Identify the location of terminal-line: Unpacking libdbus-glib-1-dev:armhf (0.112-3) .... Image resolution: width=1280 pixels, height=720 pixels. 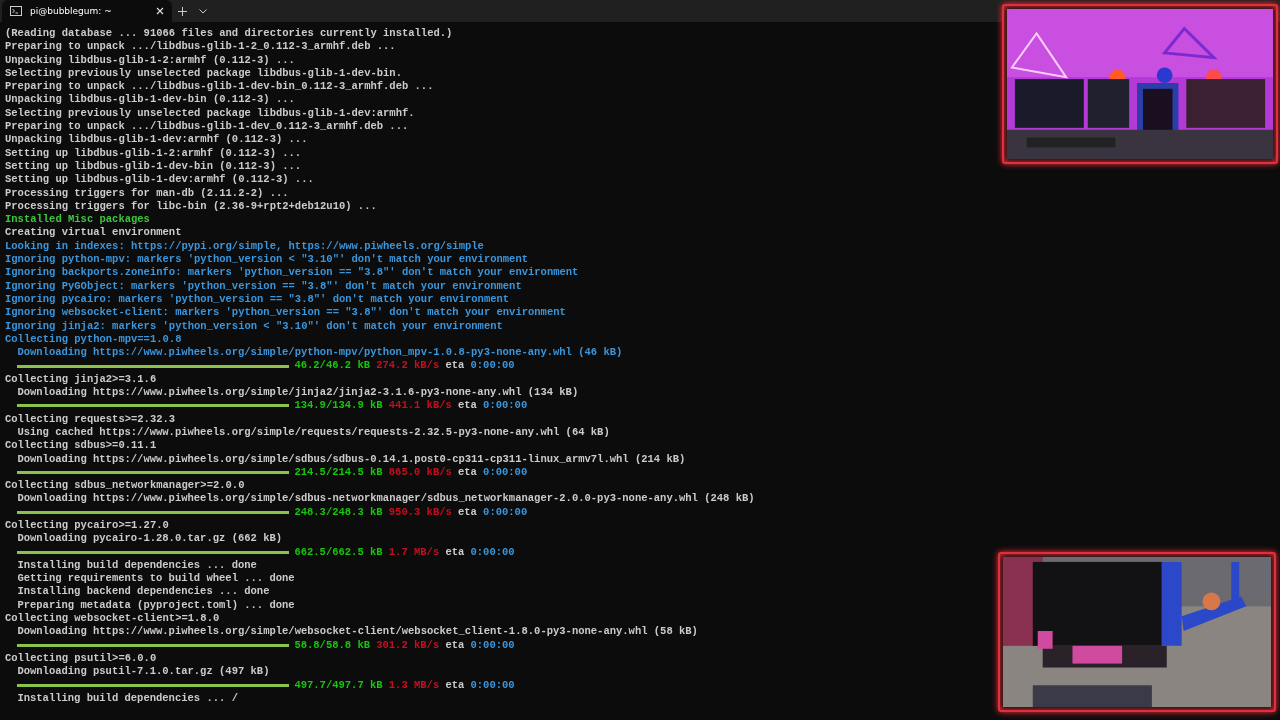
(156, 140).